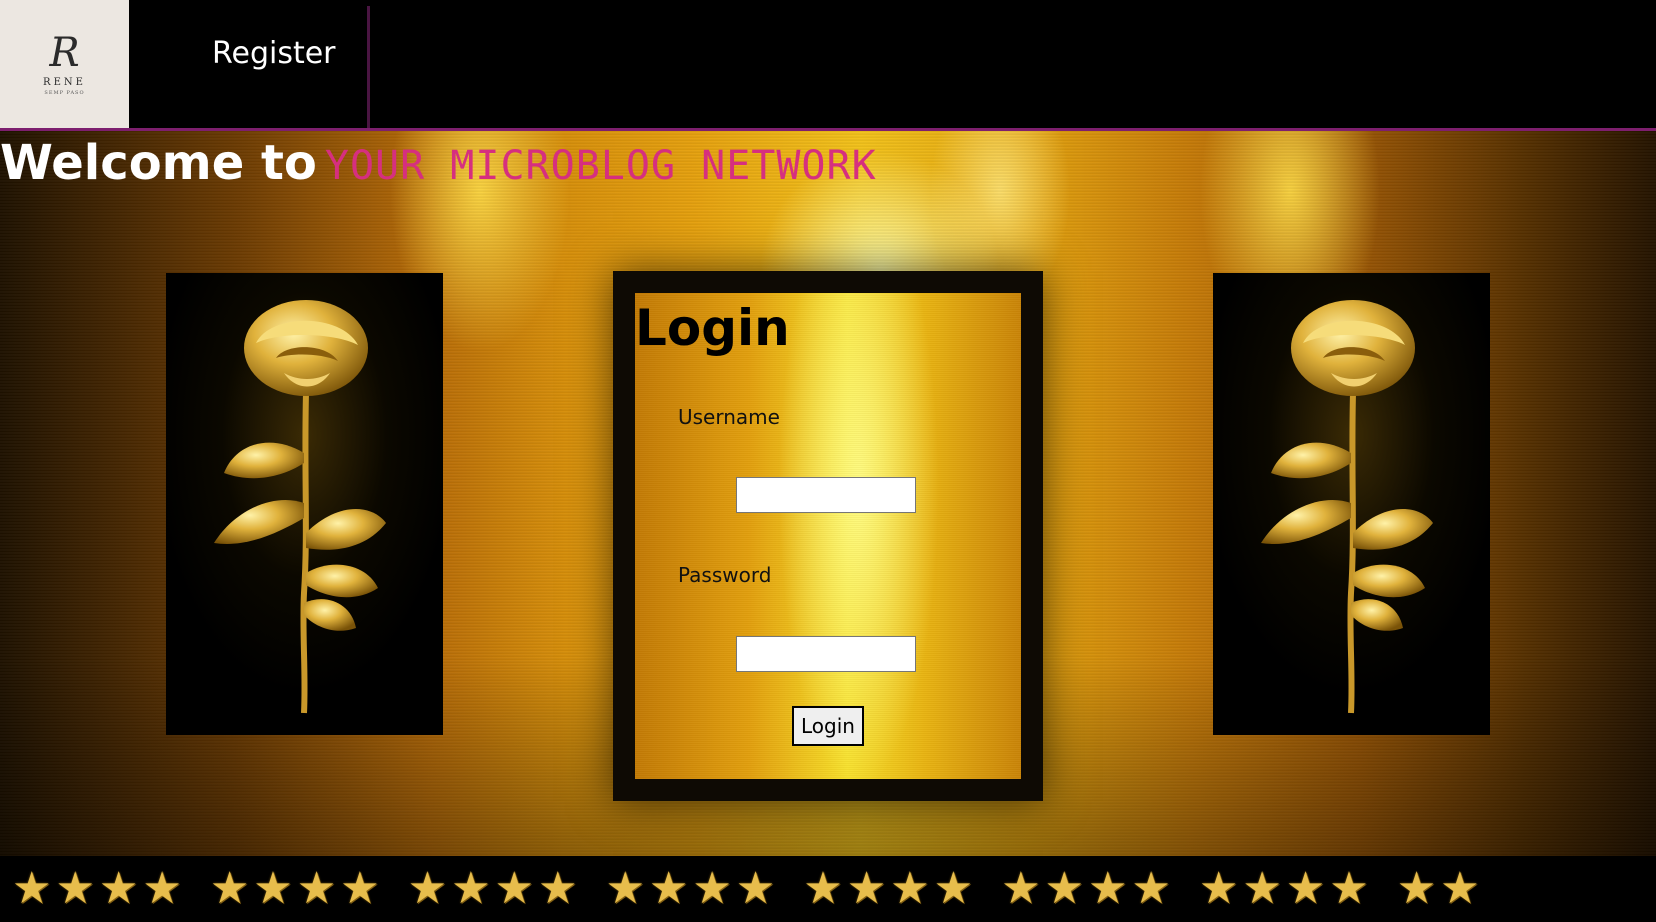 The height and width of the screenshot is (922, 1656). Describe the element at coordinates (64, 82) in the screenshot. I see `logo-name: RENE` at that location.